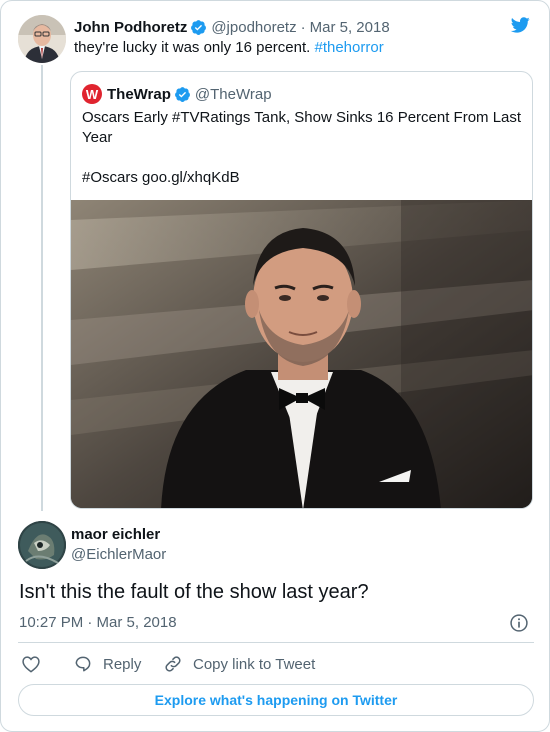 This screenshot has width=550, height=732. What do you see at coordinates (83, 664) in the screenshot?
I see `reply-icon` at bounding box center [83, 664].